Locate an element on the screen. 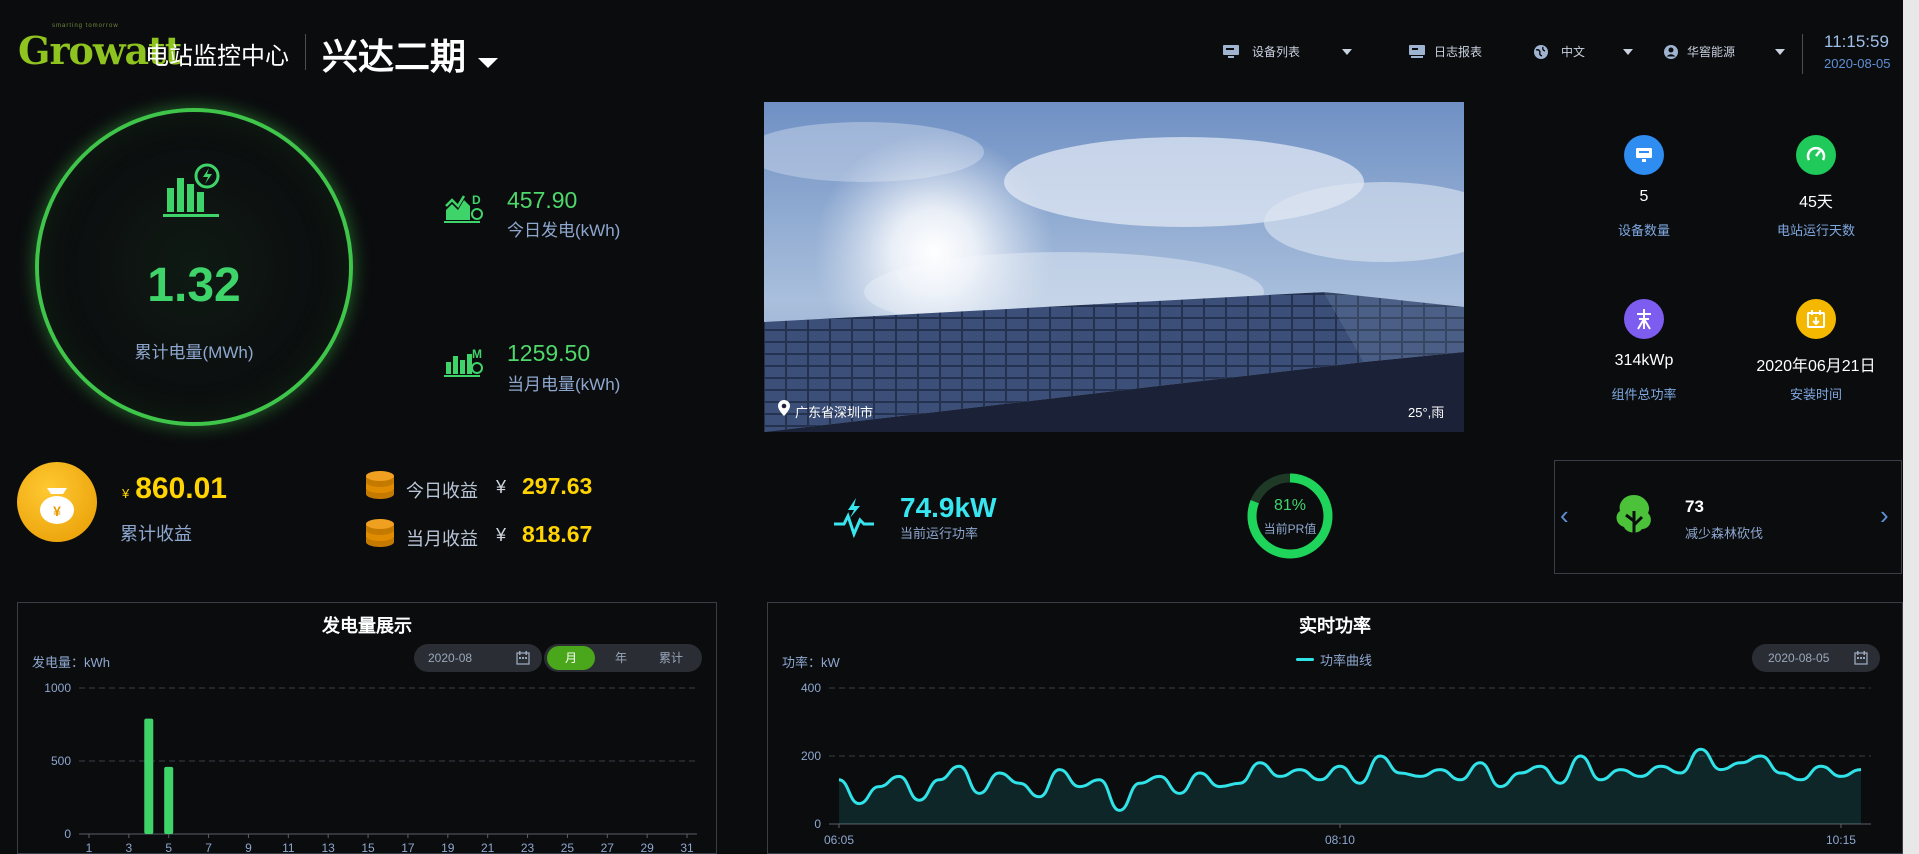  legend-label: 功率曲线 is located at coordinates (1346, 660).